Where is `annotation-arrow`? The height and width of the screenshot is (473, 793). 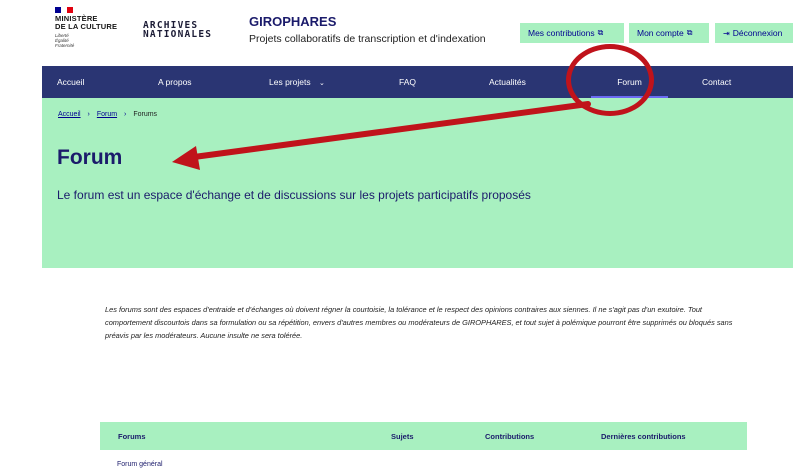 annotation-arrow is located at coordinates (381, 135).